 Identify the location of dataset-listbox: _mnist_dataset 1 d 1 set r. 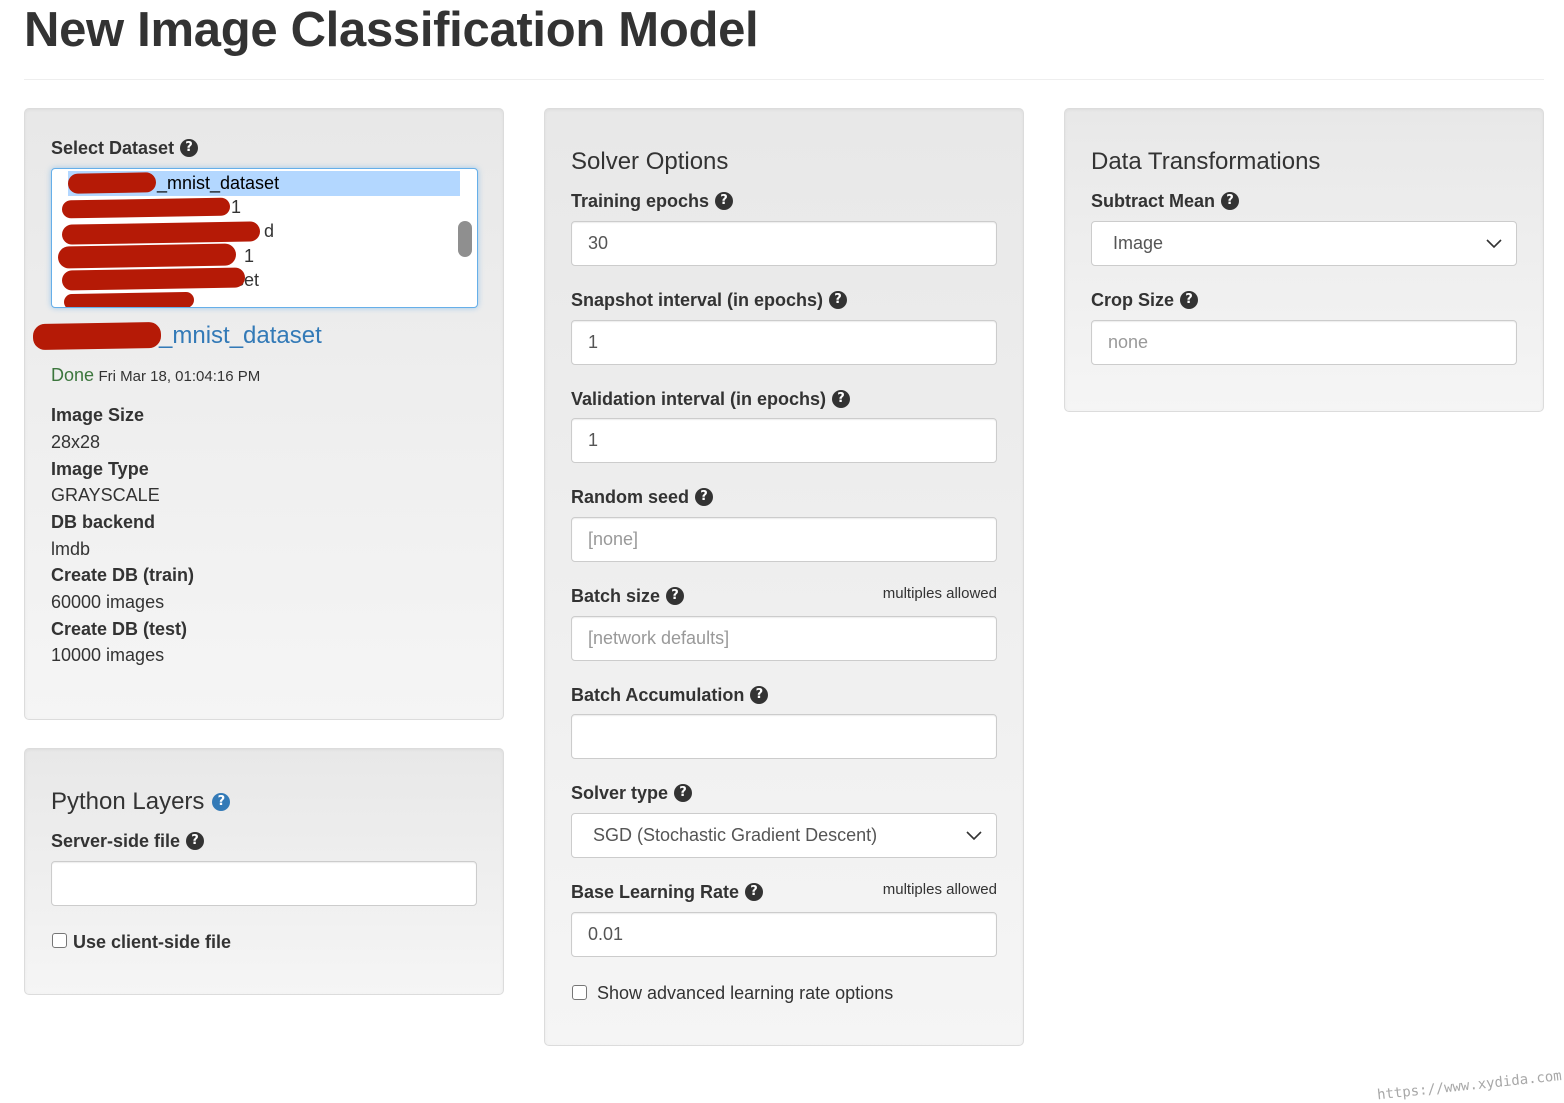
(264, 238).